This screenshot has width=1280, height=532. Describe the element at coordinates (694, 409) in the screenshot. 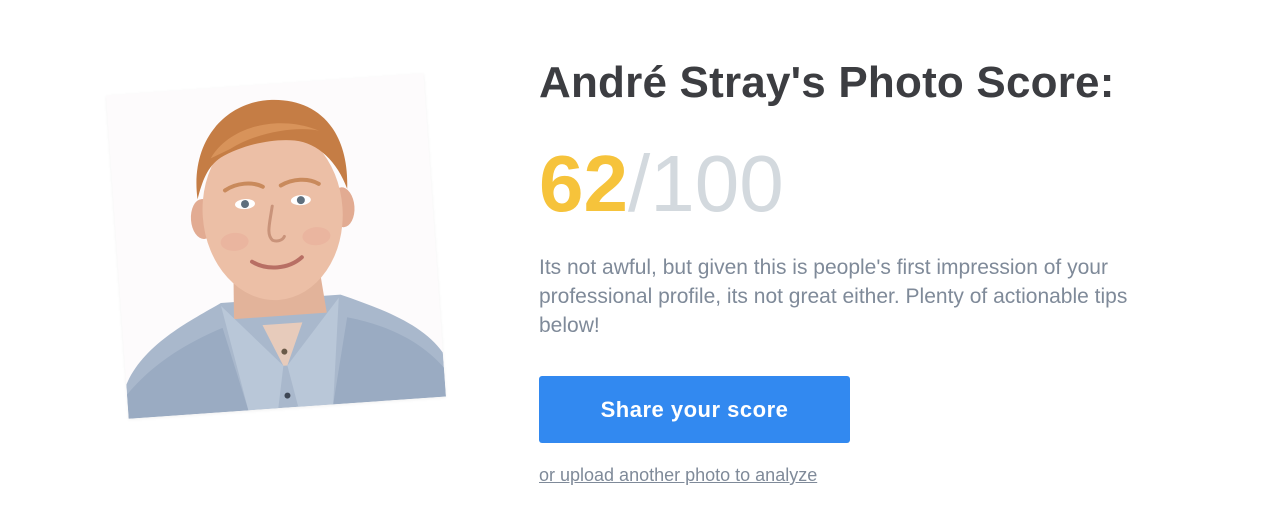

I see `share-score-button: Share your score` at that location.